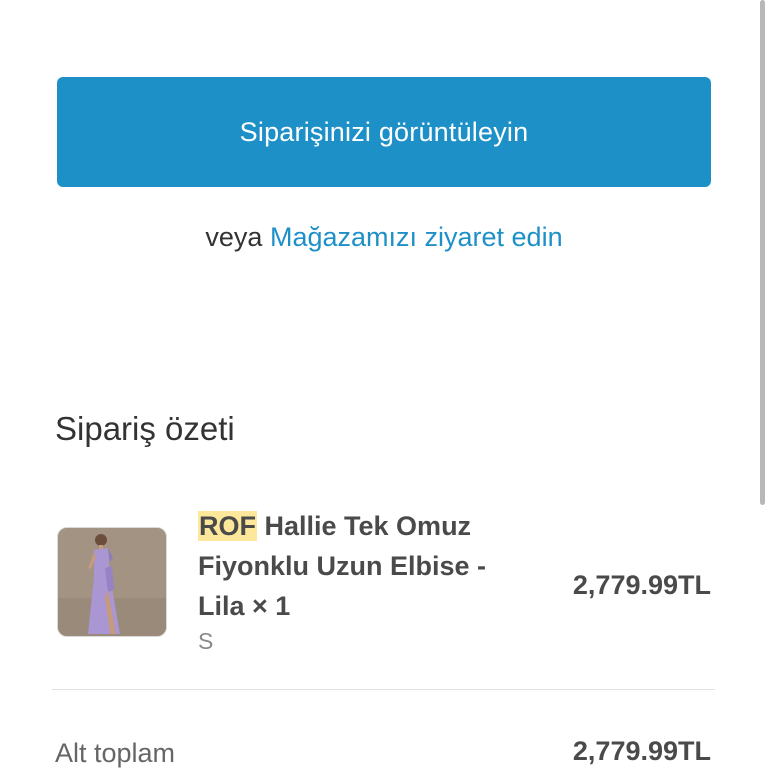 The image size is (768, 768). What do you see at coordinates (115, 753) in the screenshot?
I see `subtotal-label: Alt toplam` at bounding box center [115, 753].